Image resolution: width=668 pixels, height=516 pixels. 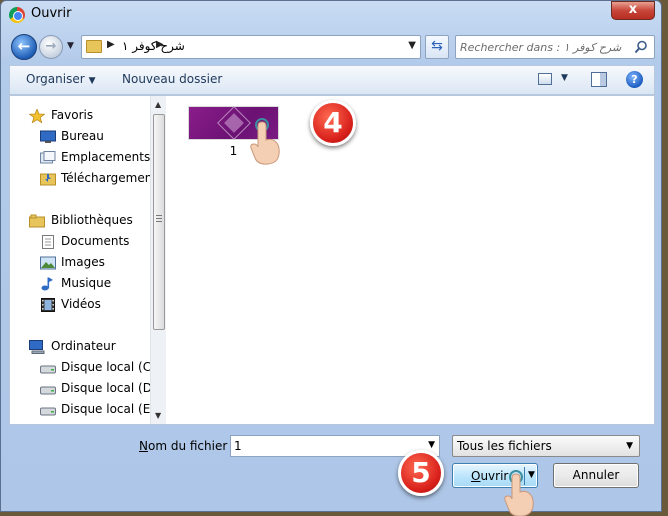 I want to click on change-view-icon, so click(x=545, y=79).